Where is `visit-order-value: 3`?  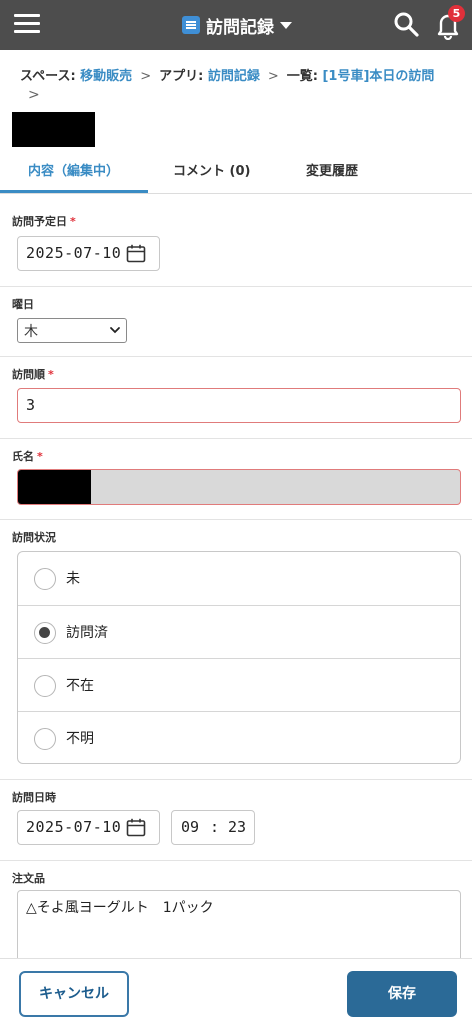 visit-order-value: 3 is located at coordinates (31, 405).